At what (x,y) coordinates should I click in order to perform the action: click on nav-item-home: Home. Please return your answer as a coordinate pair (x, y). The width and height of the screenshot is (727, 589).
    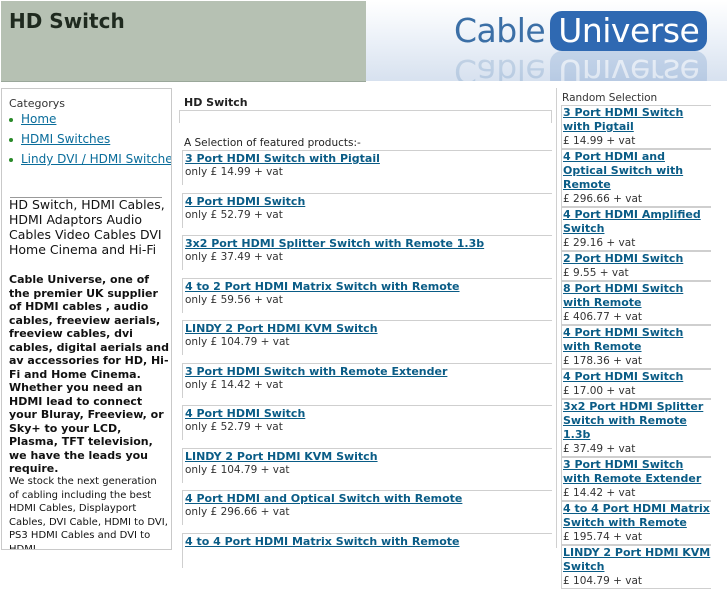
    Looking at the image, I should click on (90, 119).